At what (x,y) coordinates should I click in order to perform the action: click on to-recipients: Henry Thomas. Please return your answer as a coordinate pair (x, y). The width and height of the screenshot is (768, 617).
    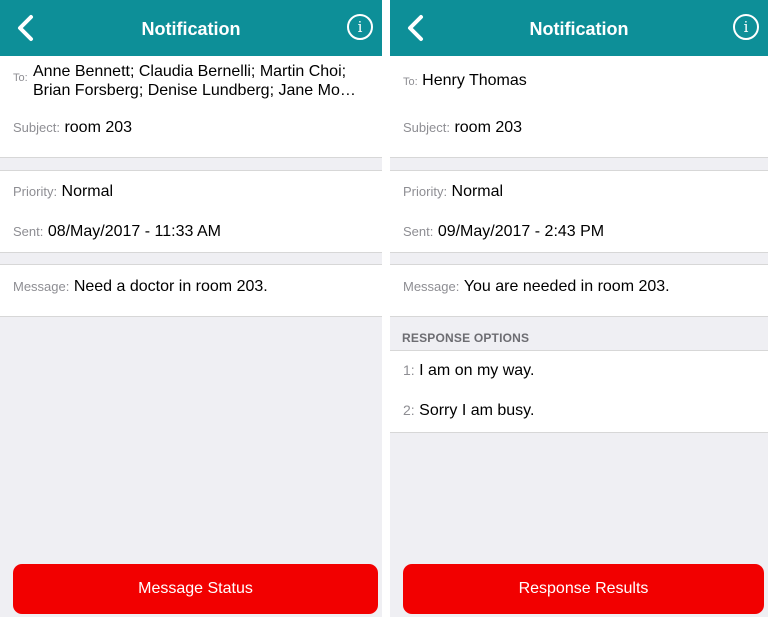
    Looking at the image, I should click on (474, 80).